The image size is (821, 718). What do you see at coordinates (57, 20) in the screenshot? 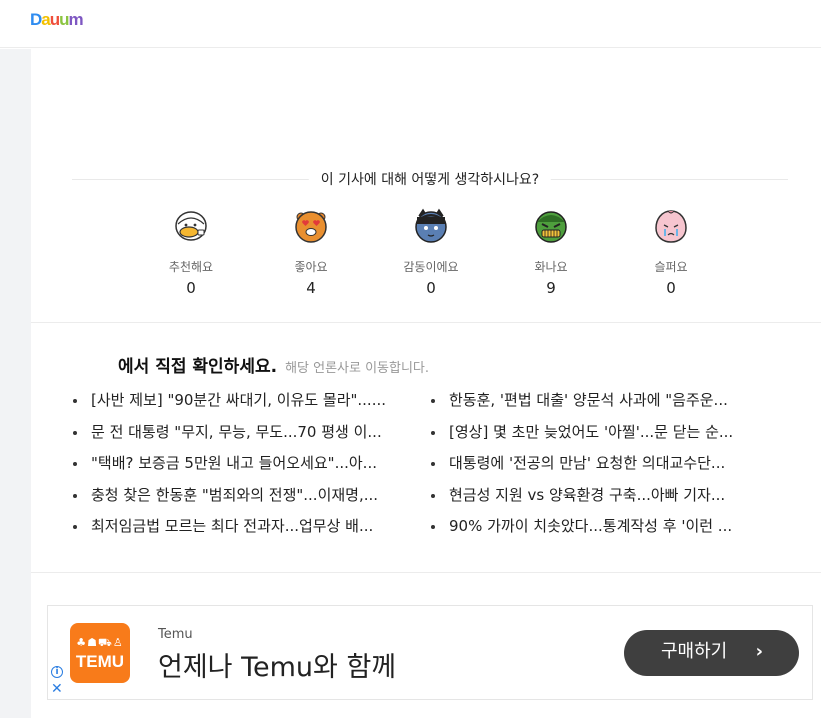
I see `daum-logo: Dauum` at bounding box center [57, 20].